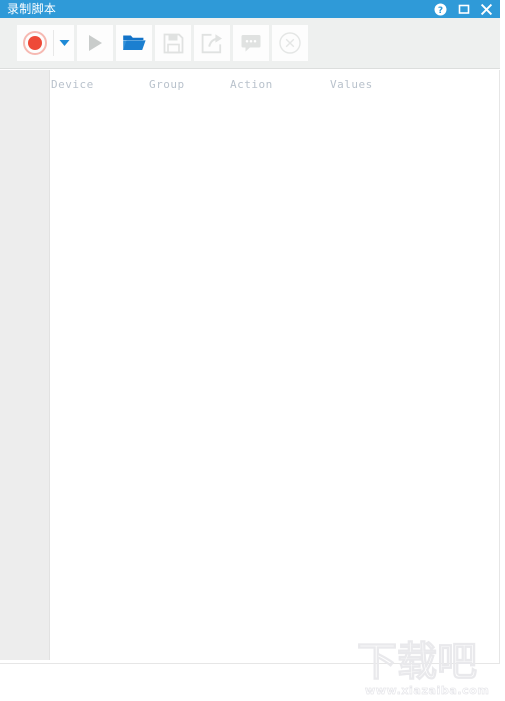 The height and width of the screenshot is (701, 505). I want to click on comment-button, so click(251, 43).